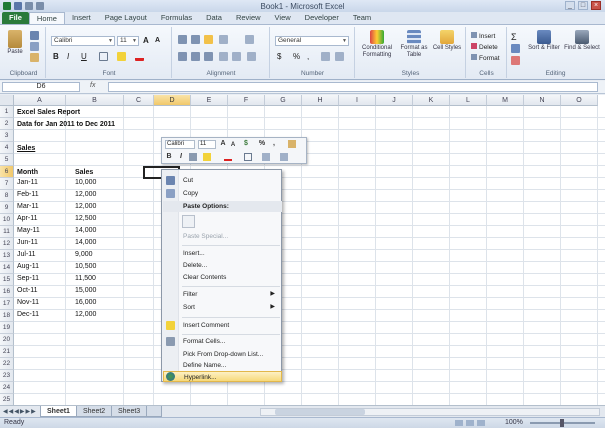  I want to click on row-header-8: 8, so click(7, 196).